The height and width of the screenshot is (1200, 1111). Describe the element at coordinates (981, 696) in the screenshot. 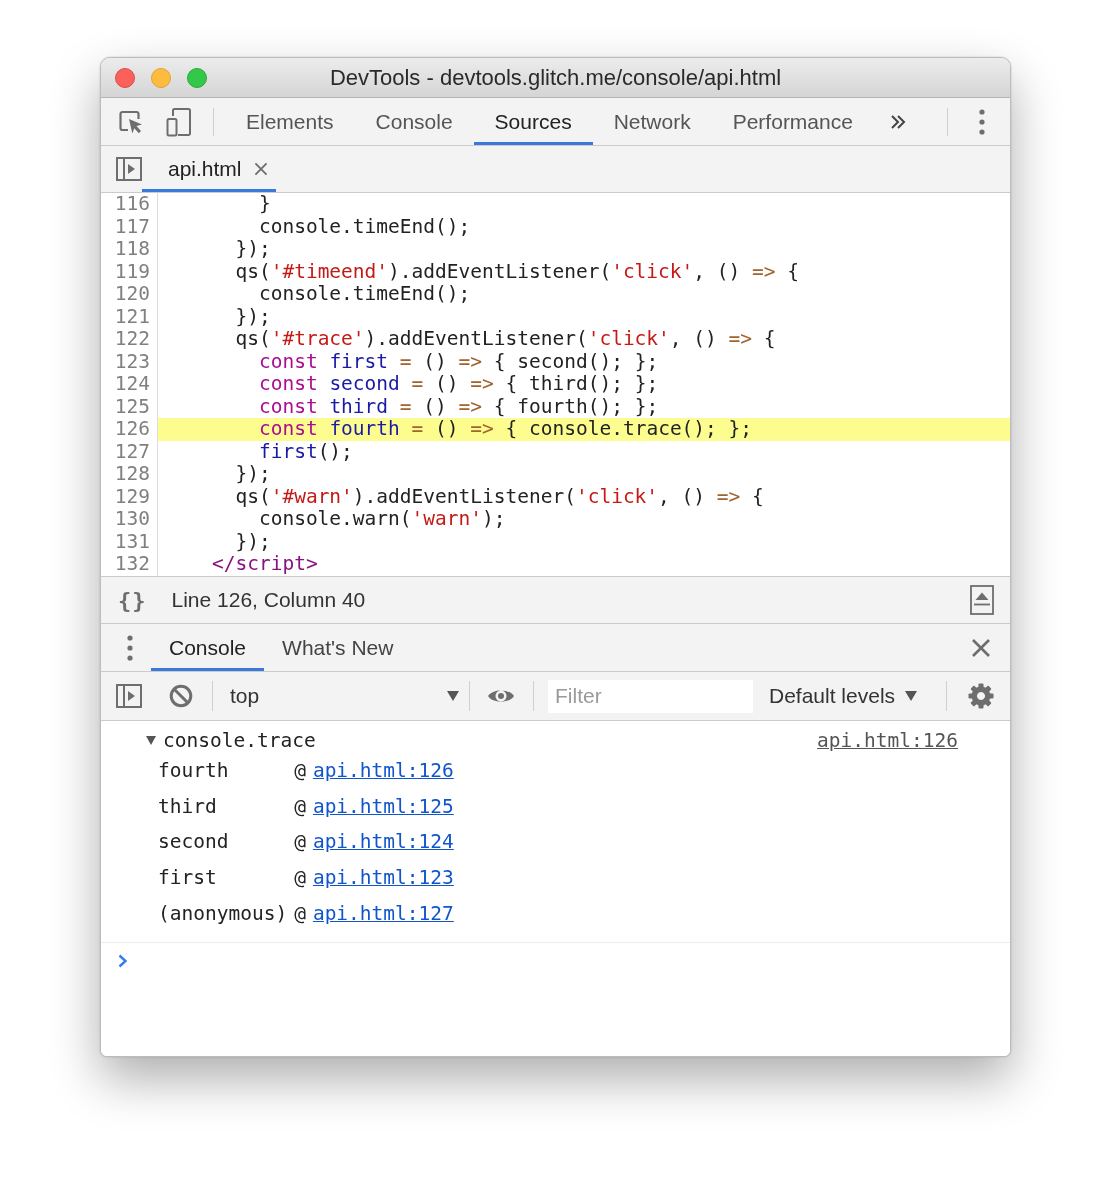

I see `settings-icon` at that location.